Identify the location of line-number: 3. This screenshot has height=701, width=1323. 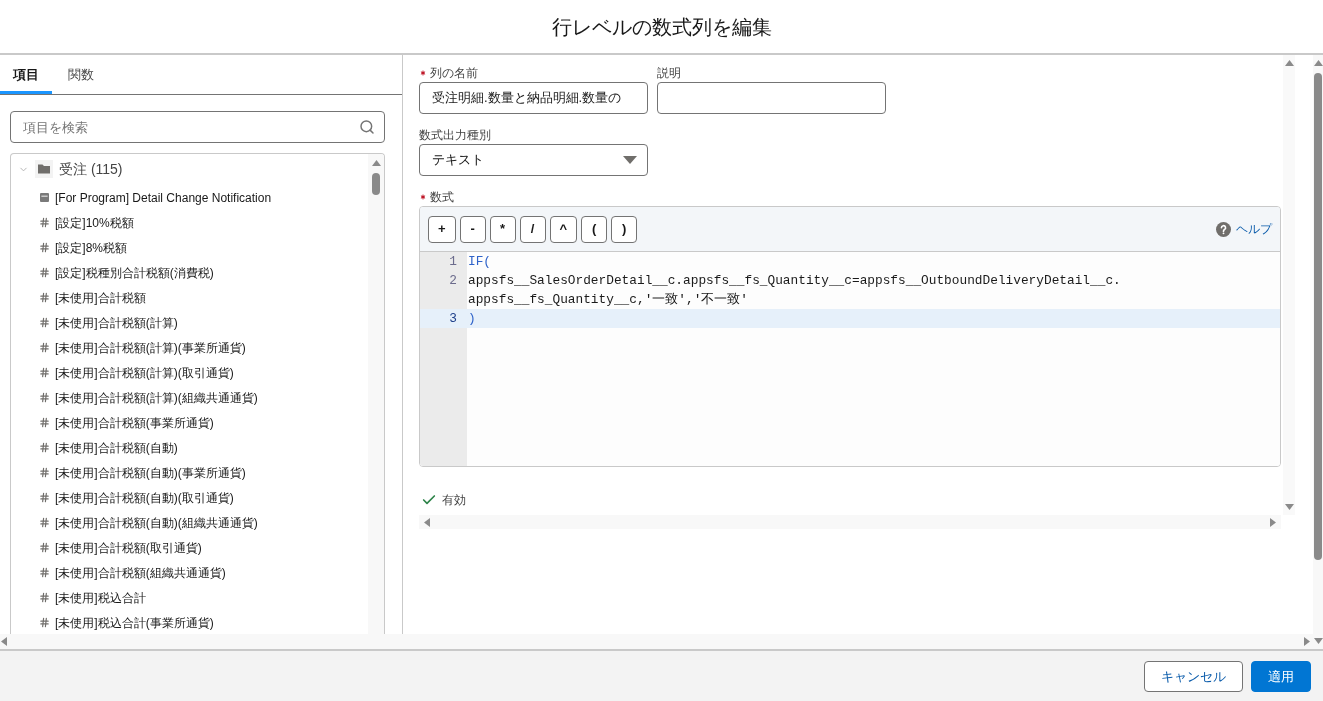
(453, 318).